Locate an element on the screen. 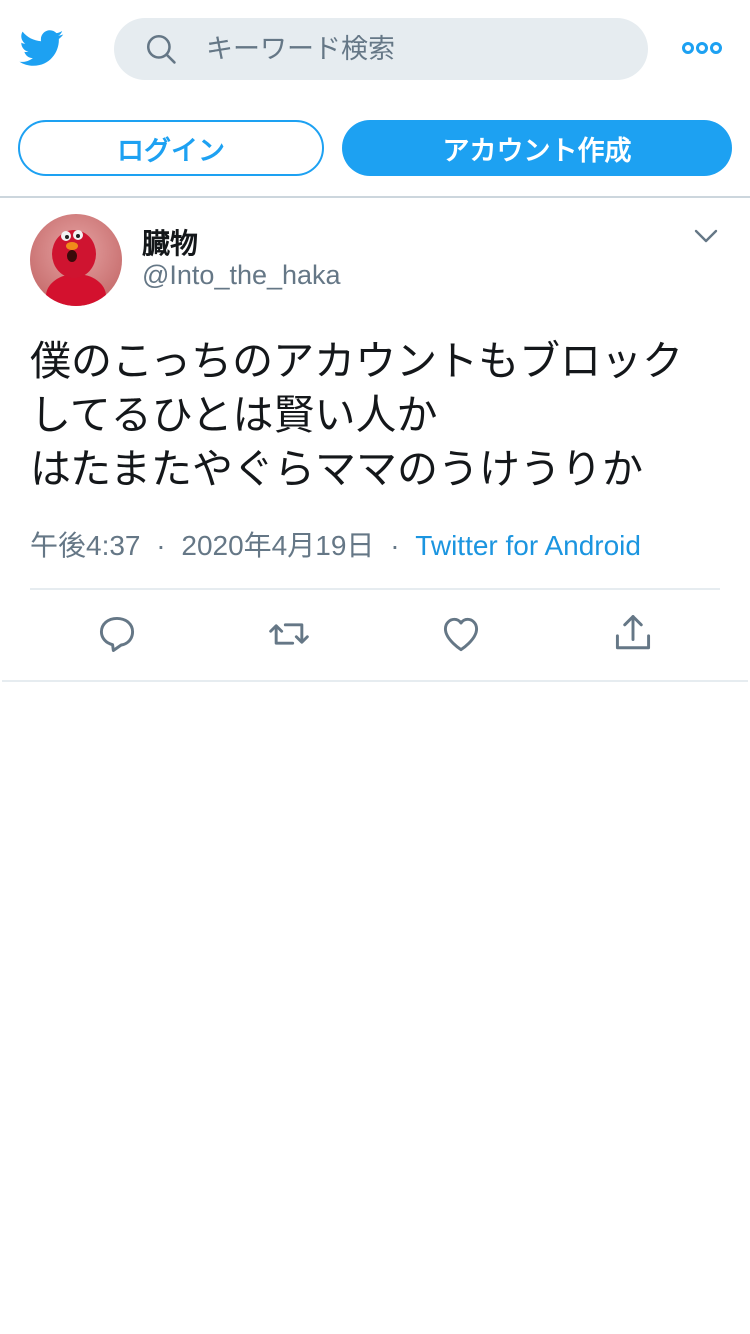 This screenshot has width=750, height=1334. tweet-date: 2020年4月19日 is located at coordinates (277, 545).